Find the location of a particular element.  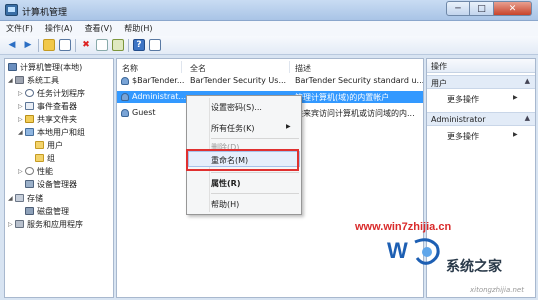

tree-item-shared-folders: ▷ 共享文件夹 is located at coordinates (47, 119).